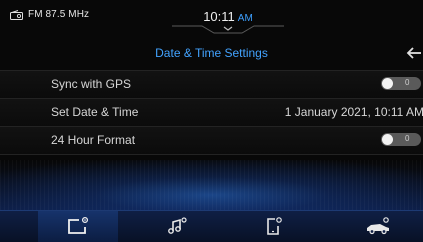 The width and height of the screenshot is (423, 242). I want to click on bottom-nav, so click(211, 226).